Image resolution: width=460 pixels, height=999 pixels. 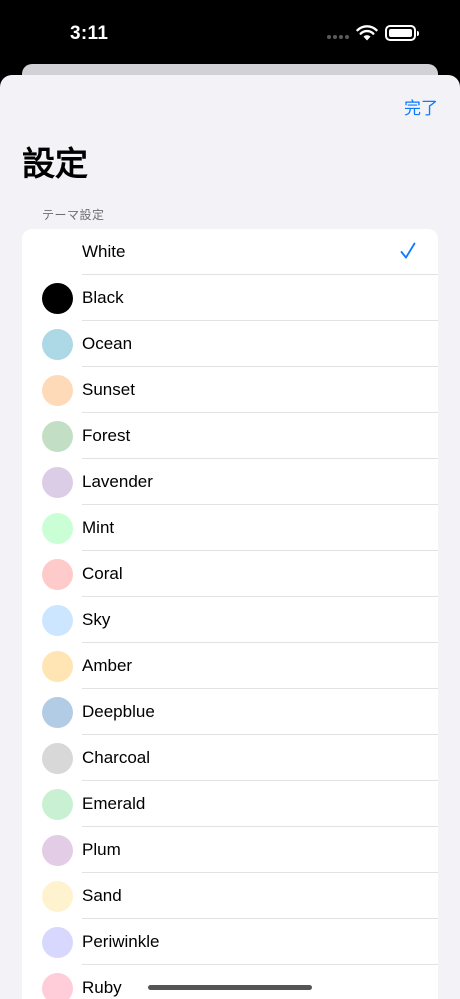 What do you see at coordinates (104, 251) in the screenshot?
I see `theme-label: White` at bounding box center [104, 251].